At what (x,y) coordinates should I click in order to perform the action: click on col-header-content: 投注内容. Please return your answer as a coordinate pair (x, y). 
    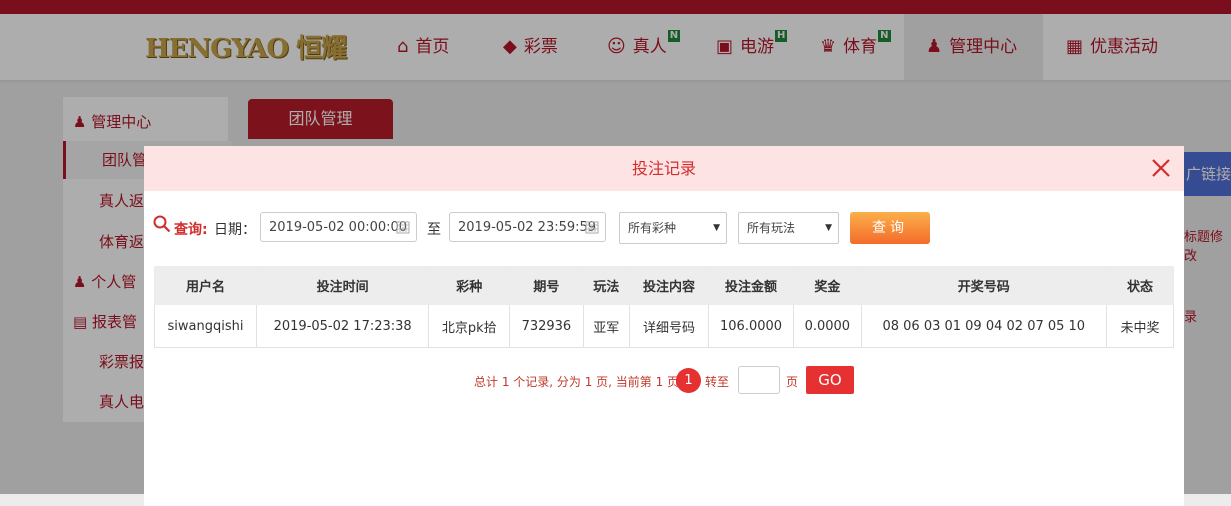
    Looking at the image, I should click on (668, 285).